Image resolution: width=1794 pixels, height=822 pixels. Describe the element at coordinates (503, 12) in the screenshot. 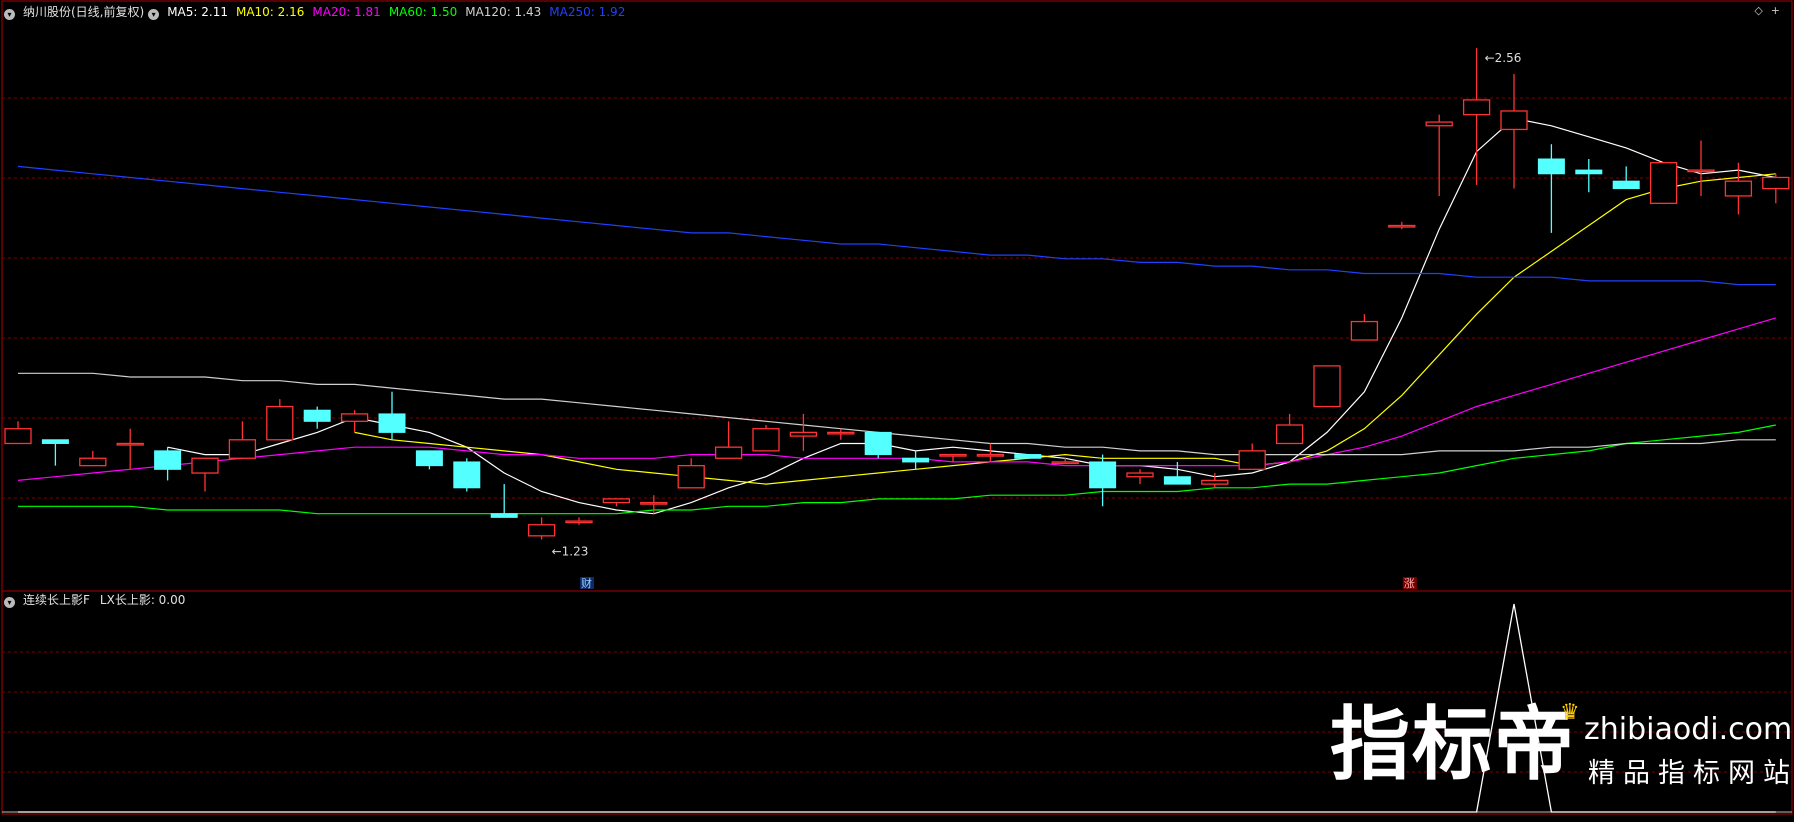

I see `ma-legend-ma120: MA120: 1.43` at that location.